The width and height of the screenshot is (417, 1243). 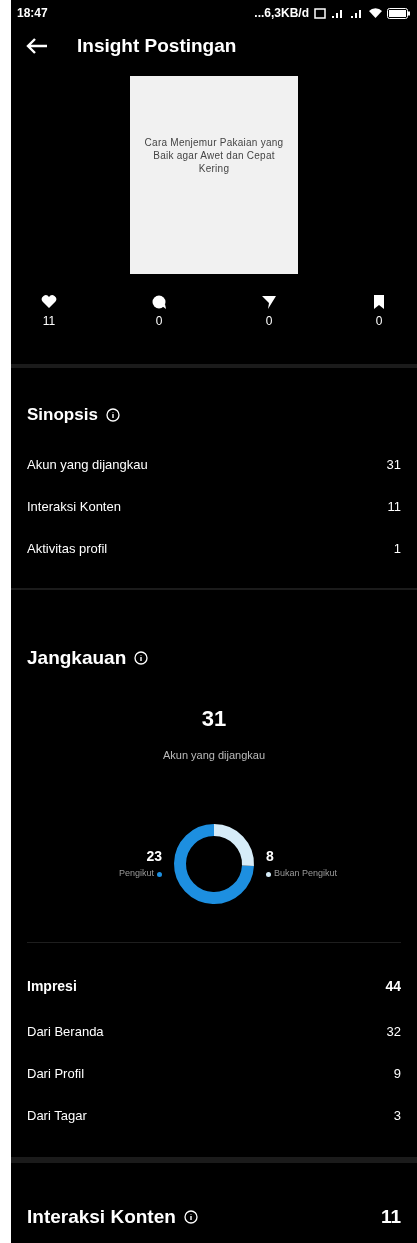 I want to click on section-title: Interaksi Konten, so click(x=101, y=1216).